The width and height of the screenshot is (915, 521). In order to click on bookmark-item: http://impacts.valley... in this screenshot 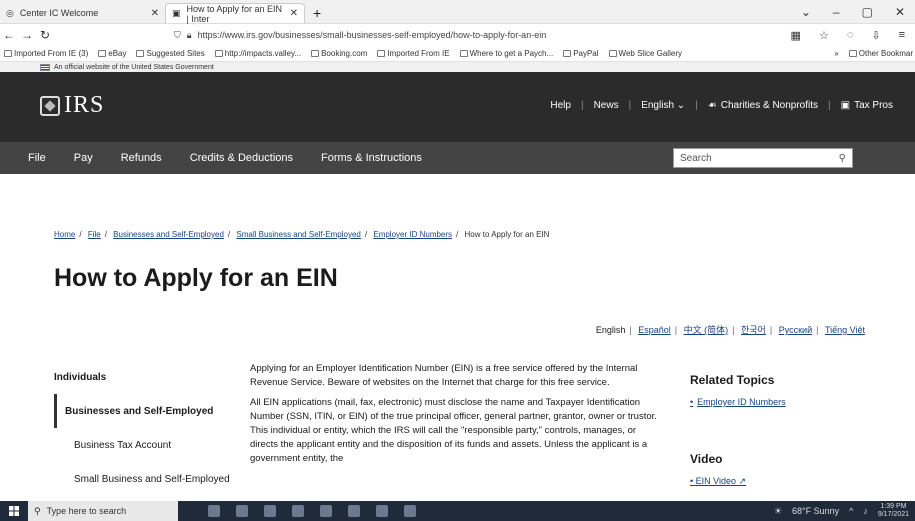, I will do `click(257, 53)`.